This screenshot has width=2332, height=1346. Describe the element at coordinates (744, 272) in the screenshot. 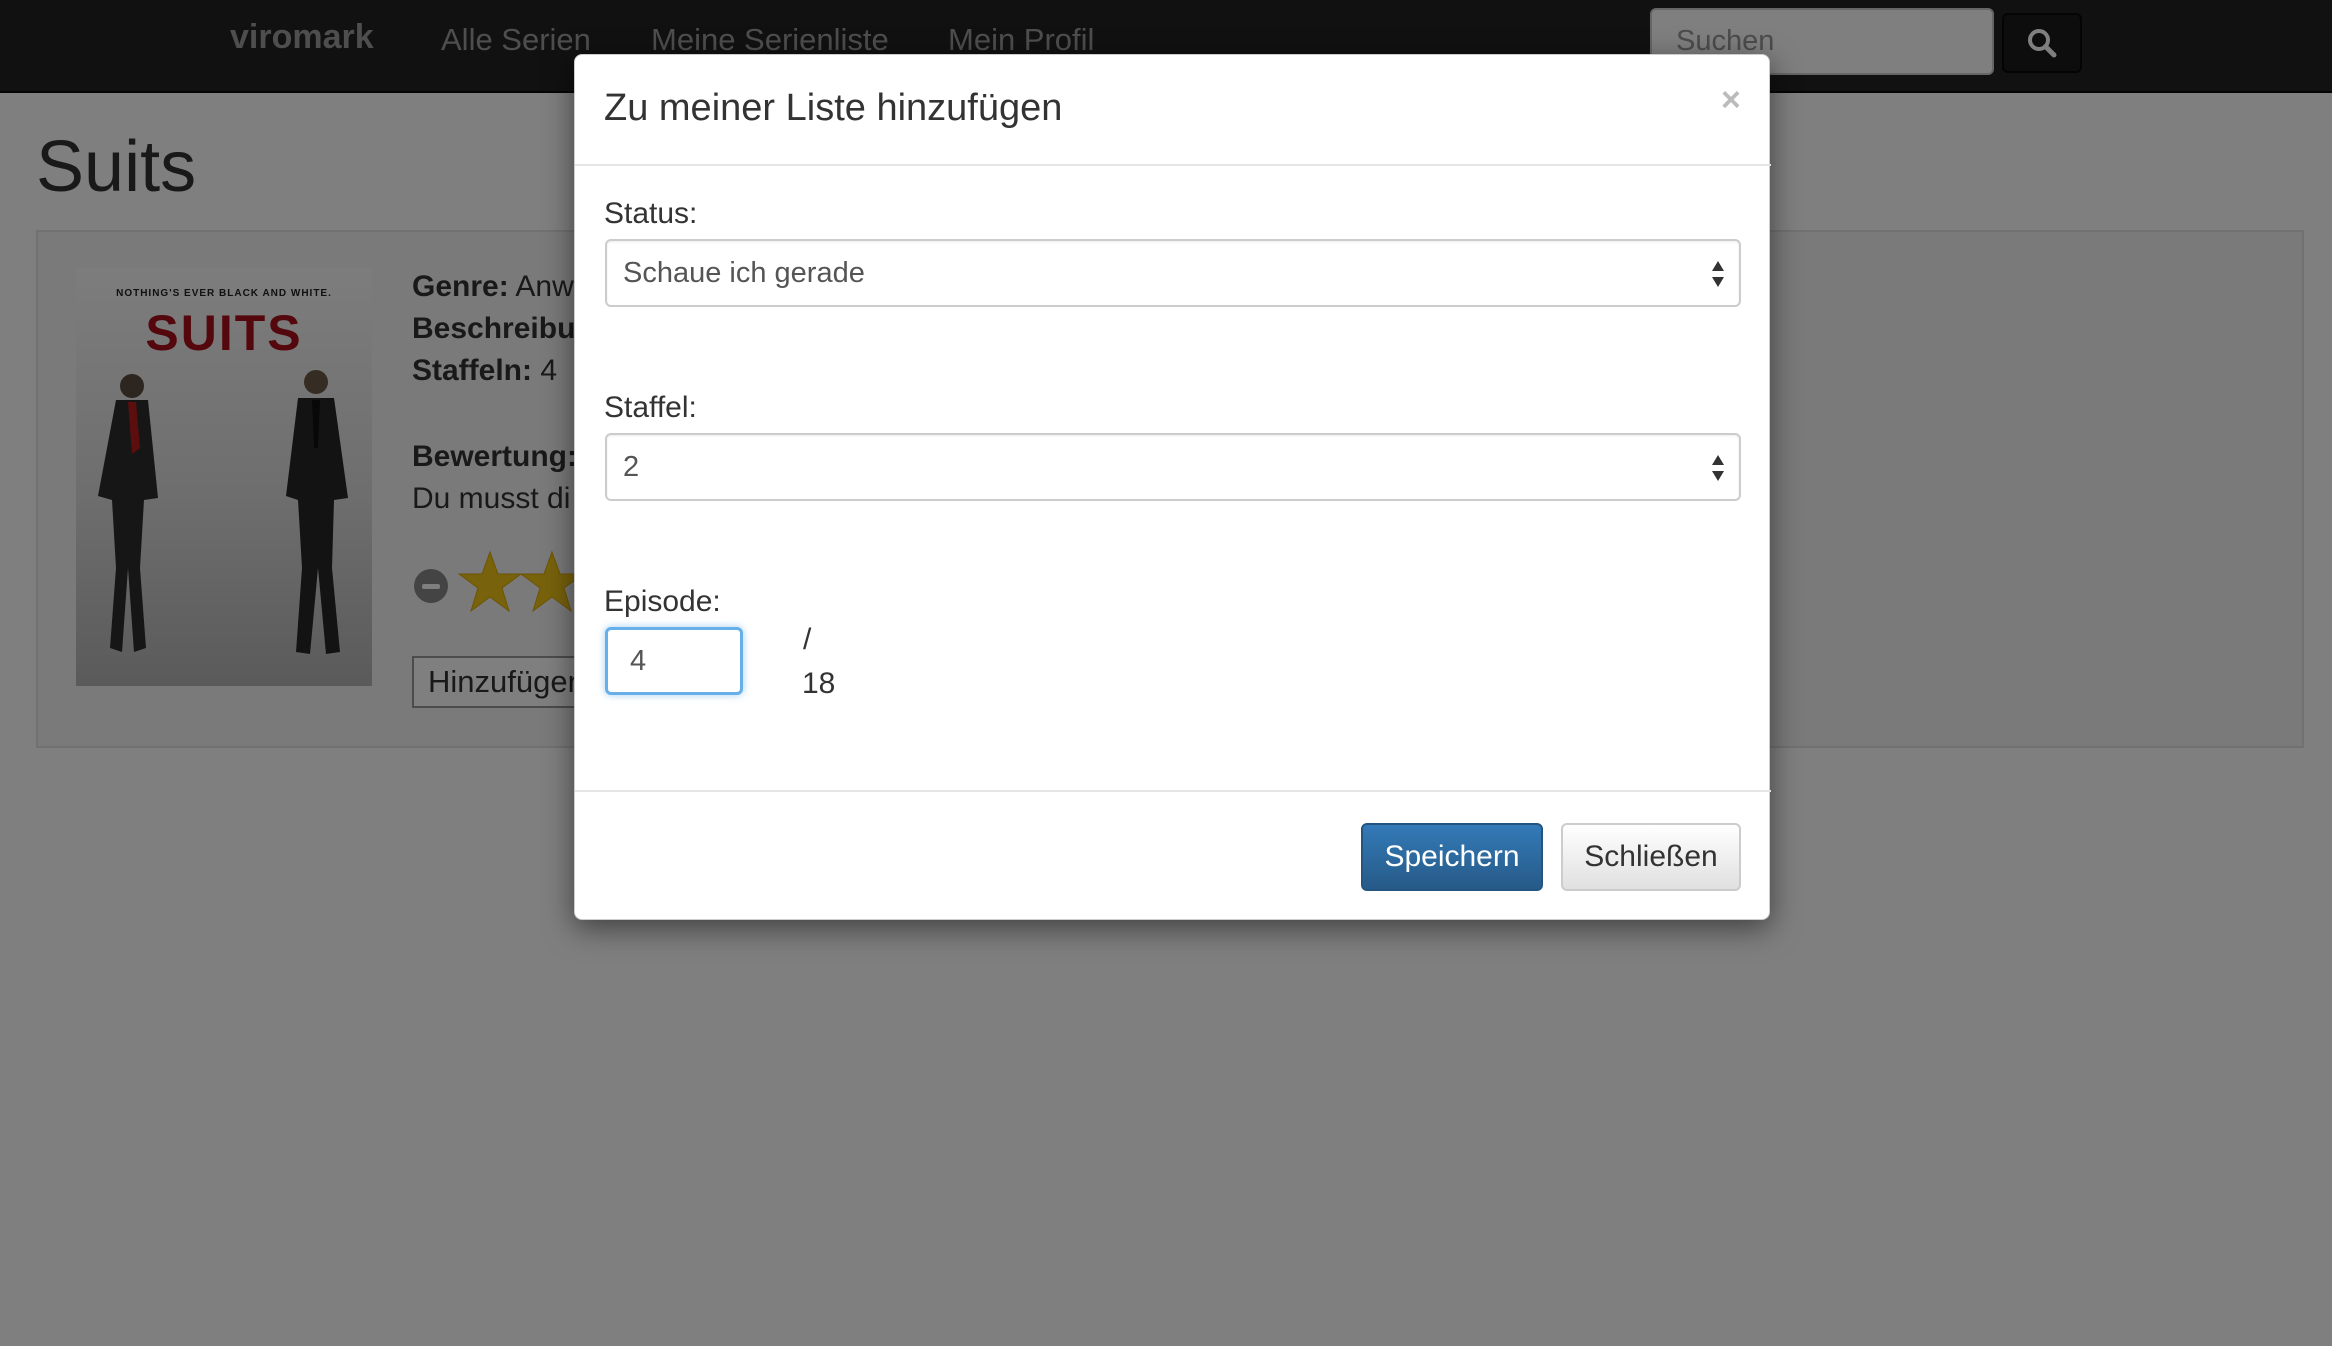

I see `status-select-value: Schaue ich gerade` at that location.